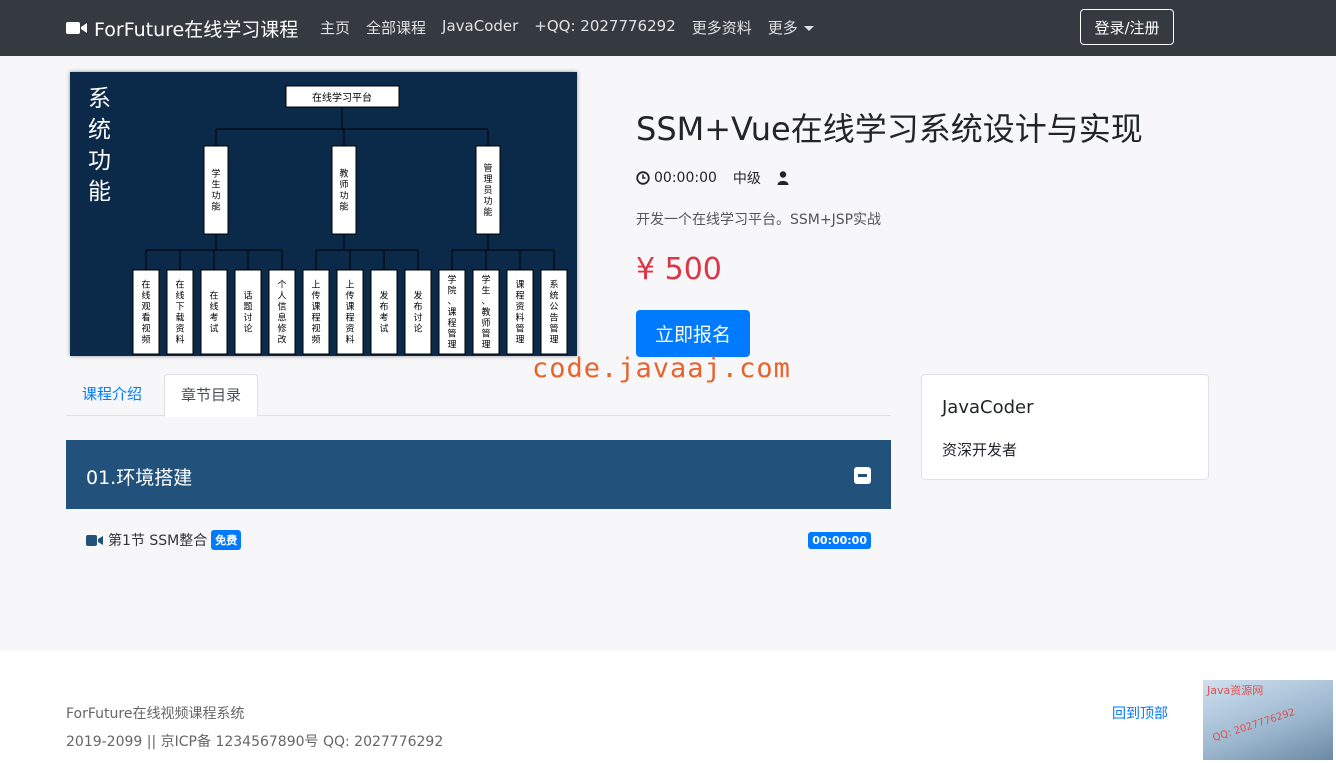 This screenshot has width=1336, height=763. Describe the element at coordinates (485, 302) in the screenshot. I see `cover-leaf-label: 、` at that location.